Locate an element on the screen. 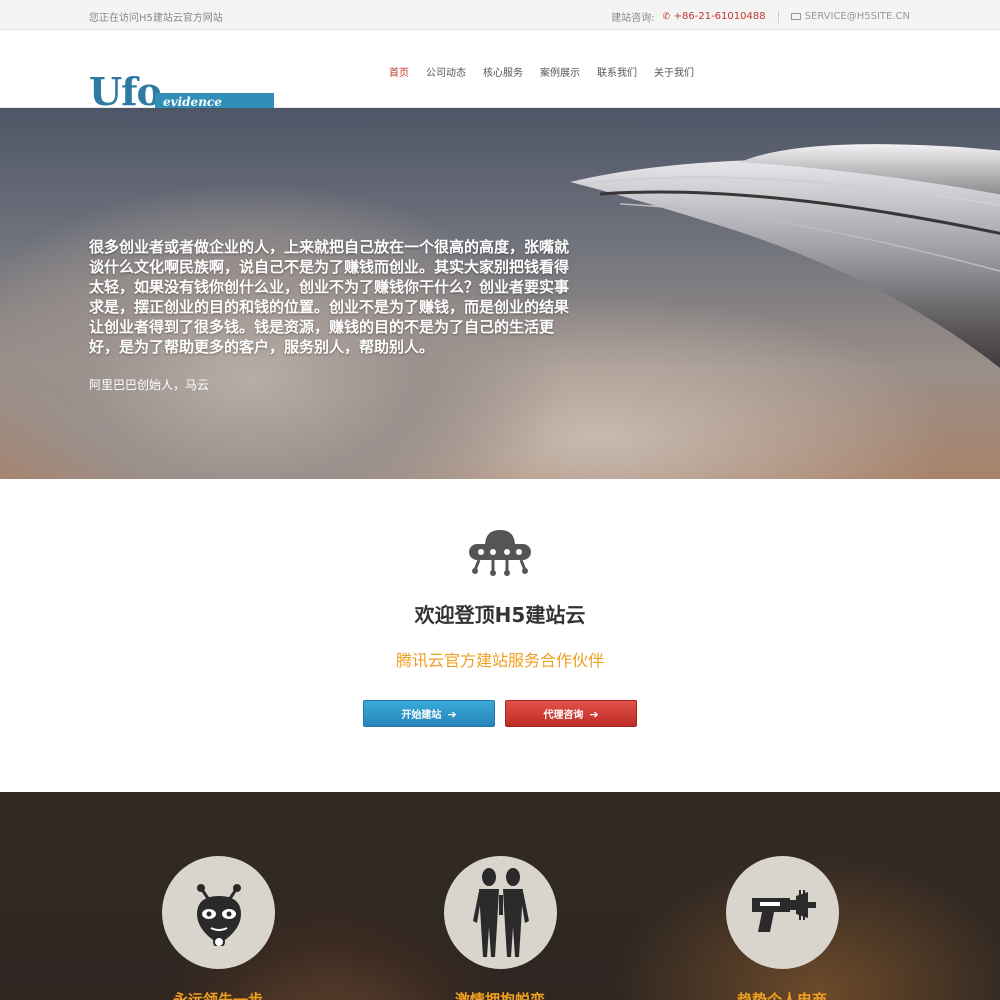 The height and width of the screenshot is (1000, 1000). start-building-button: 开始建站 ➔ is located at coordinates (429, 713).